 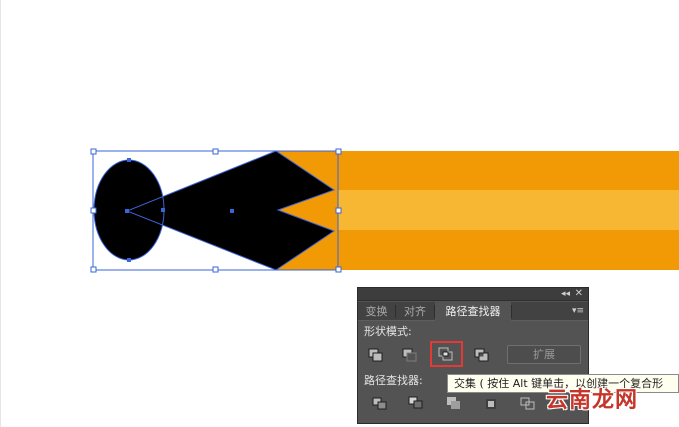 I want to click on divide-icon, so click(x=380, y=404).